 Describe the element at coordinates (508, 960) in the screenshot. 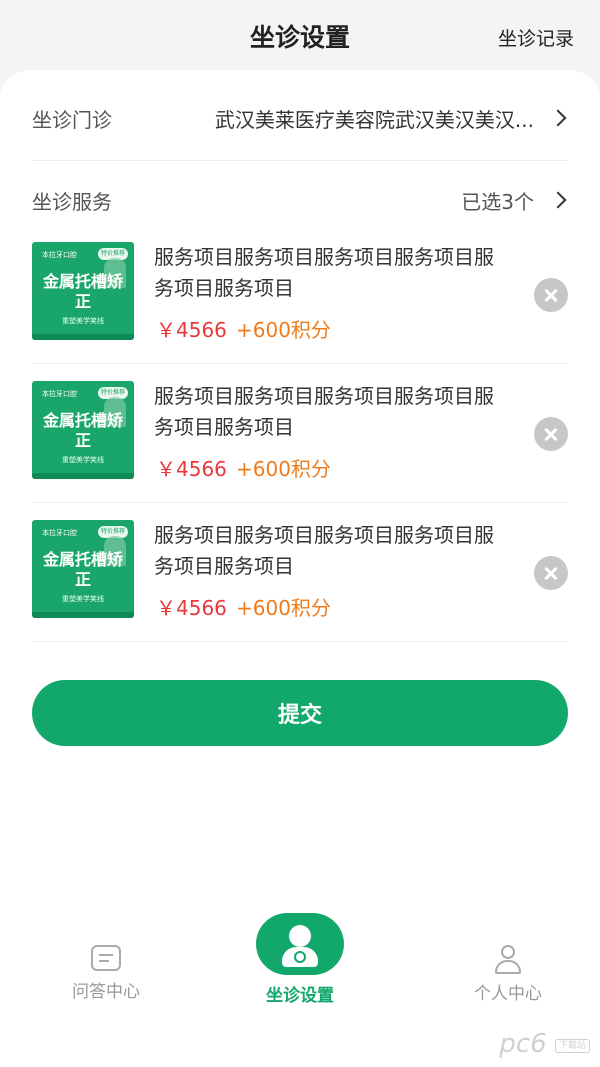

I see `user-icon` at that location.